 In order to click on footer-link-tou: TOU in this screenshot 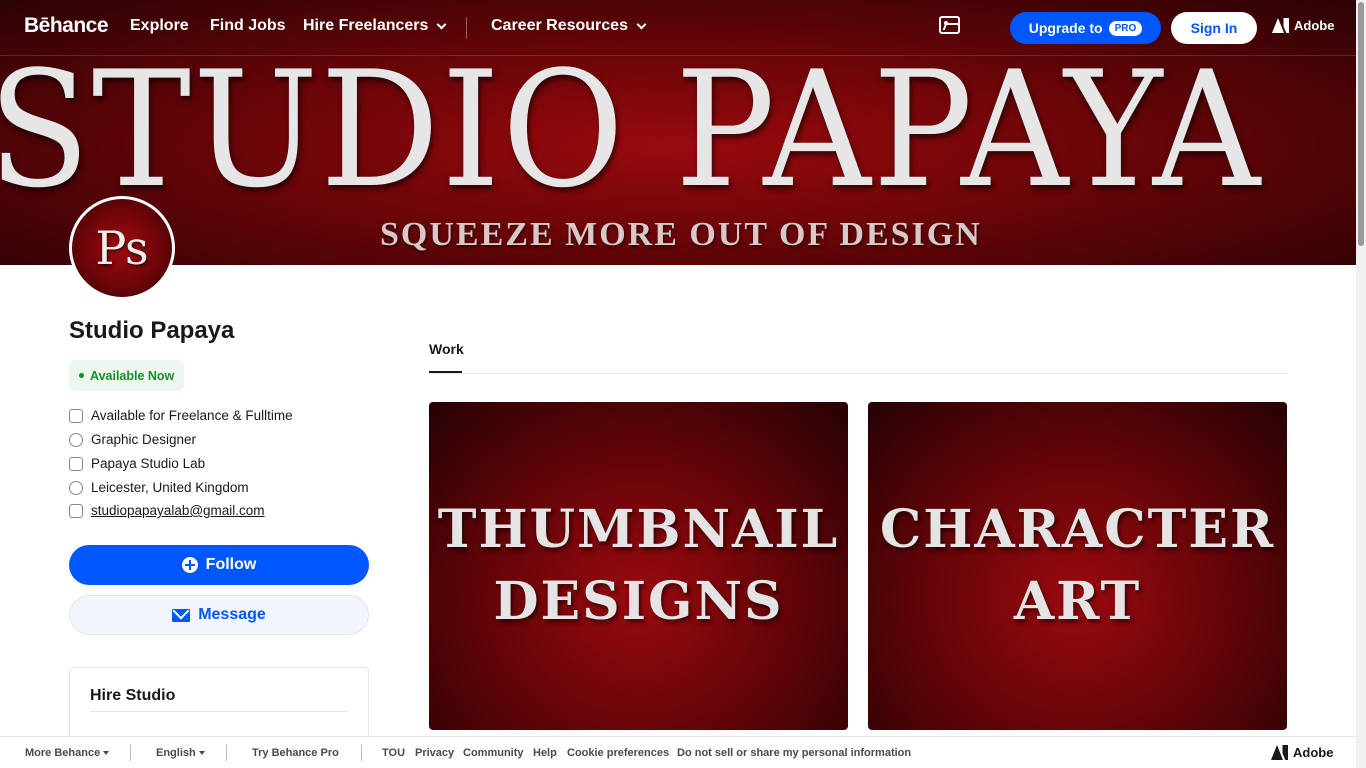, I will do `click(393, 753)`.